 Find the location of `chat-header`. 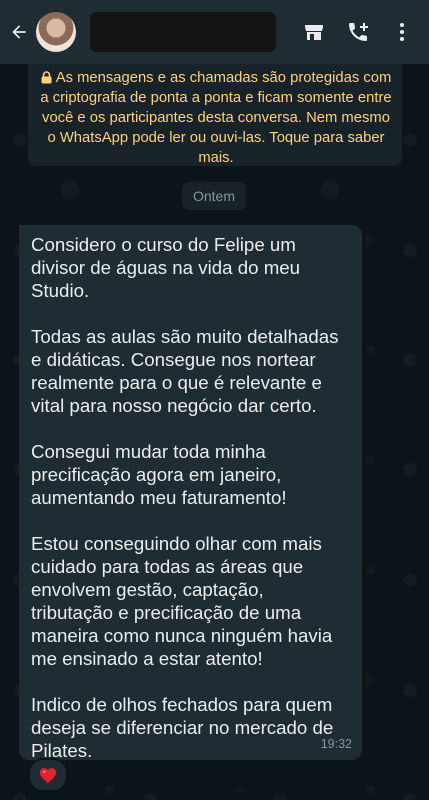

chat-header is located at coordinates (214, 32).